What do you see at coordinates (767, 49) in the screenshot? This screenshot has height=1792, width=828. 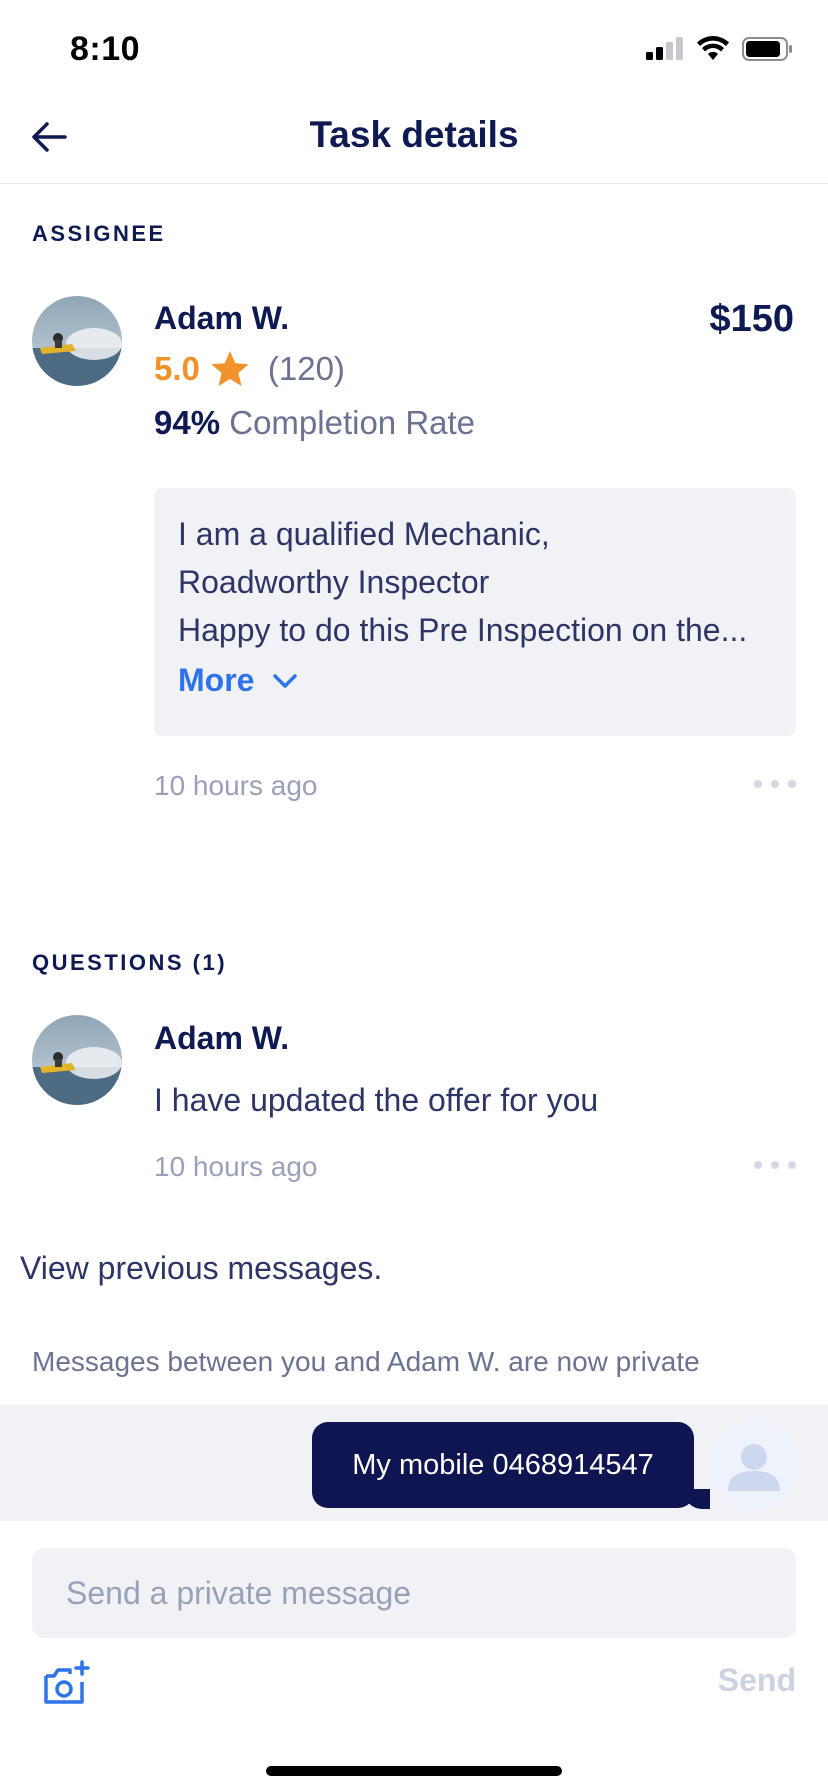 I see `battery-icon` at bounding box center [767, 49].